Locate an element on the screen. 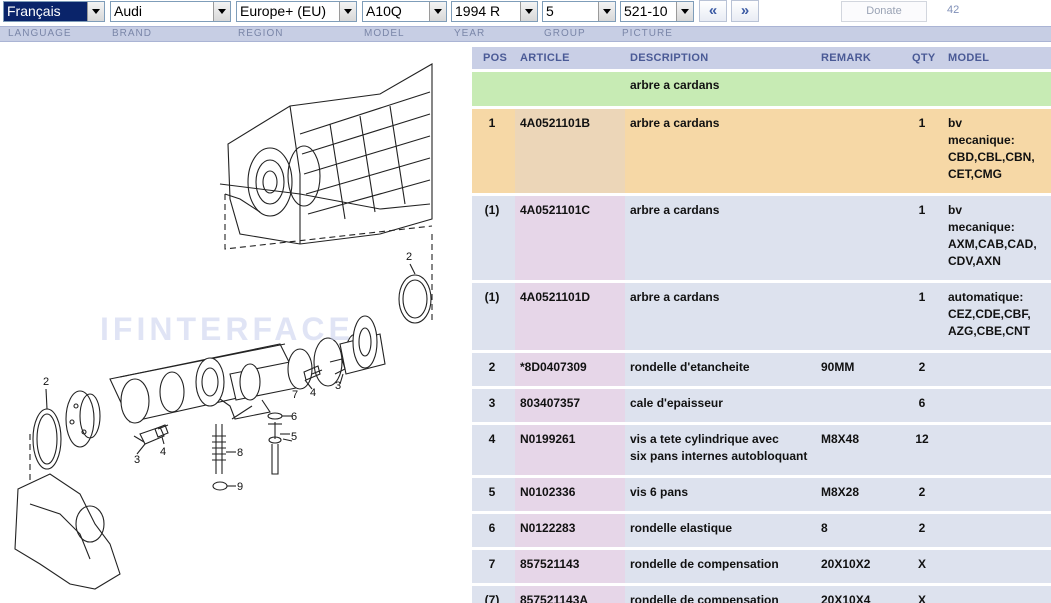  cell-pos: 7 is located at coordinates (492, 564).